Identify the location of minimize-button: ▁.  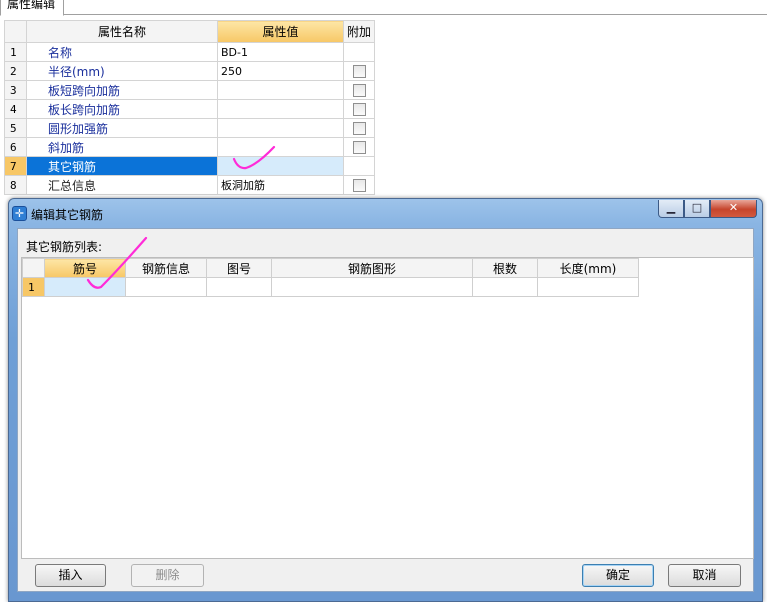
(671, 209).